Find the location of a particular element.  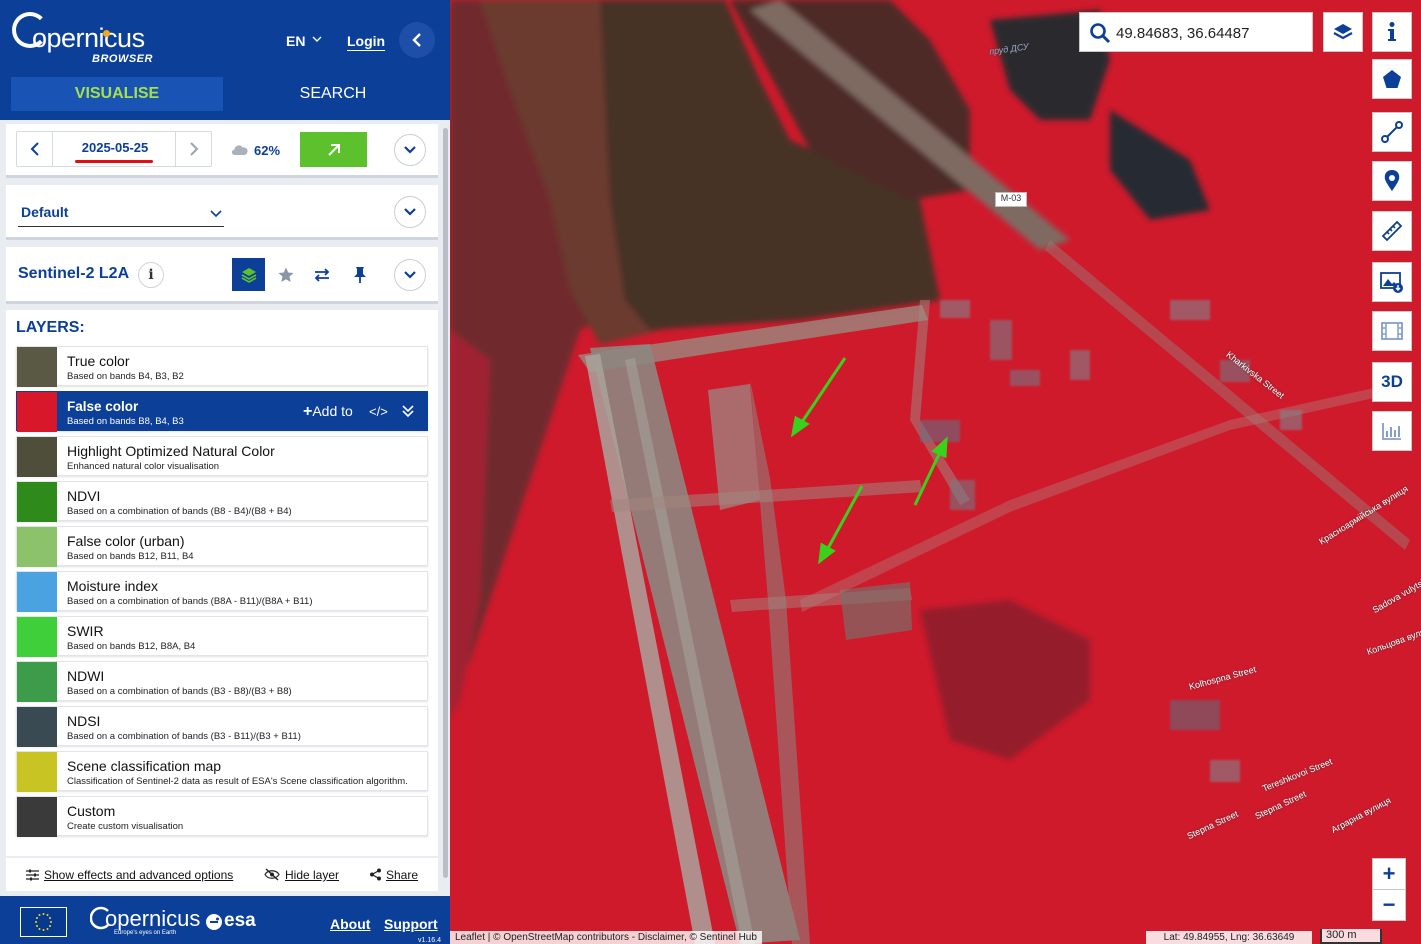

layer-name: SWIR is located at coordinates (85, 631).